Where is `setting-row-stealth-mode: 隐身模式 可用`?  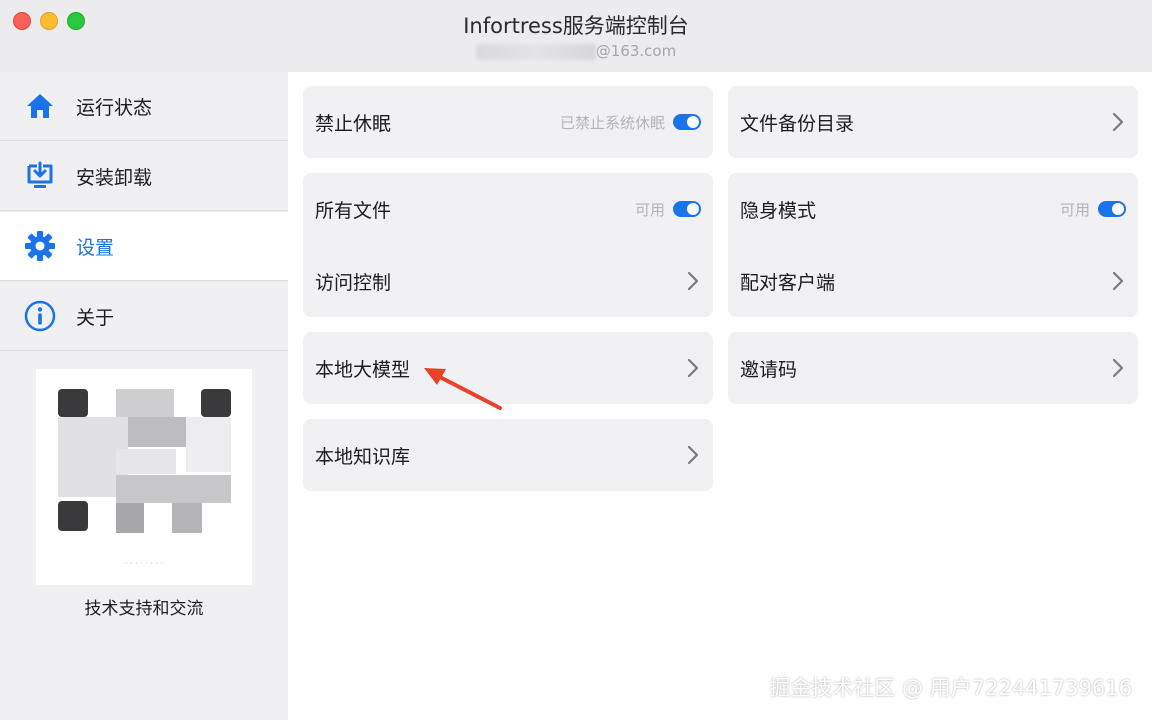 setting-row-stealth-mode: 隐身模式 可用 is located at coordinates (933, 209).